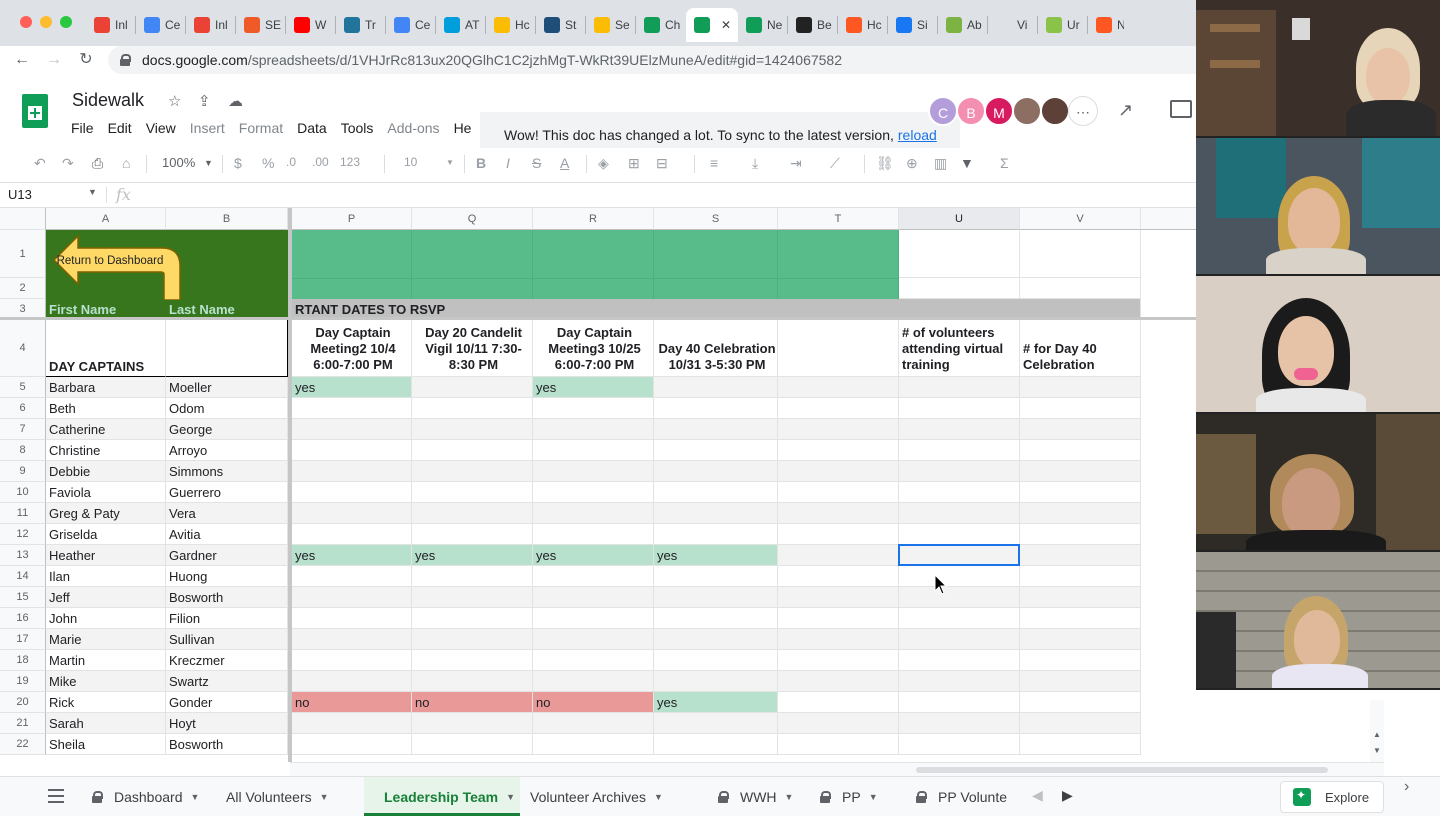 Image resolution: width=1440 pixels, height=816 pixels. Describe the element at coordinates (716, 219) in the screenshot. I see `column-header-s: S` at that location.